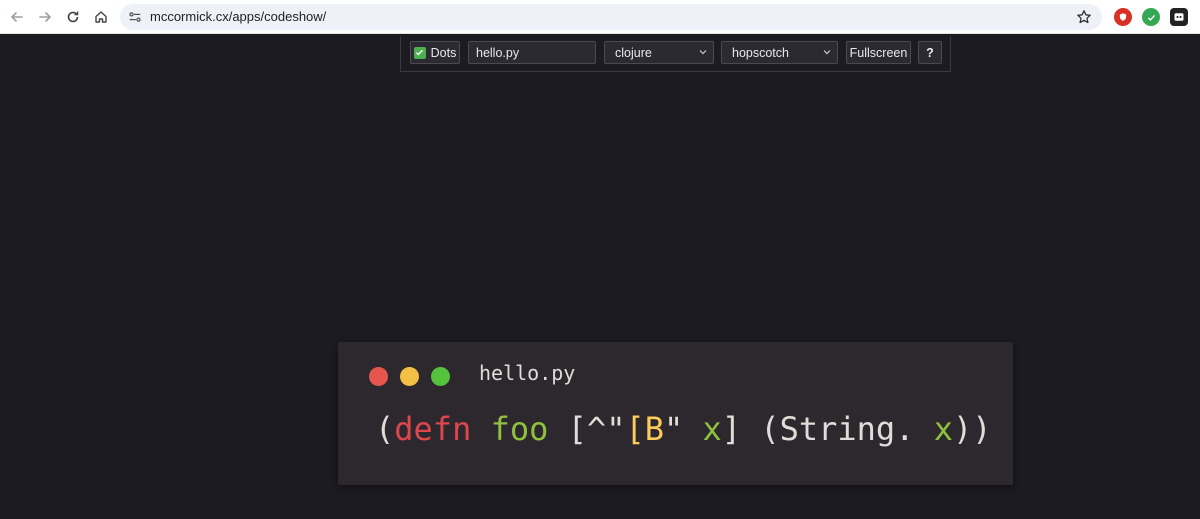 The width and height of the screenshot is (1200, 519). What do you see at coordinates (972, 429) in the screenshot?
I see `code-token: ))` at bounding box center [972, 429].